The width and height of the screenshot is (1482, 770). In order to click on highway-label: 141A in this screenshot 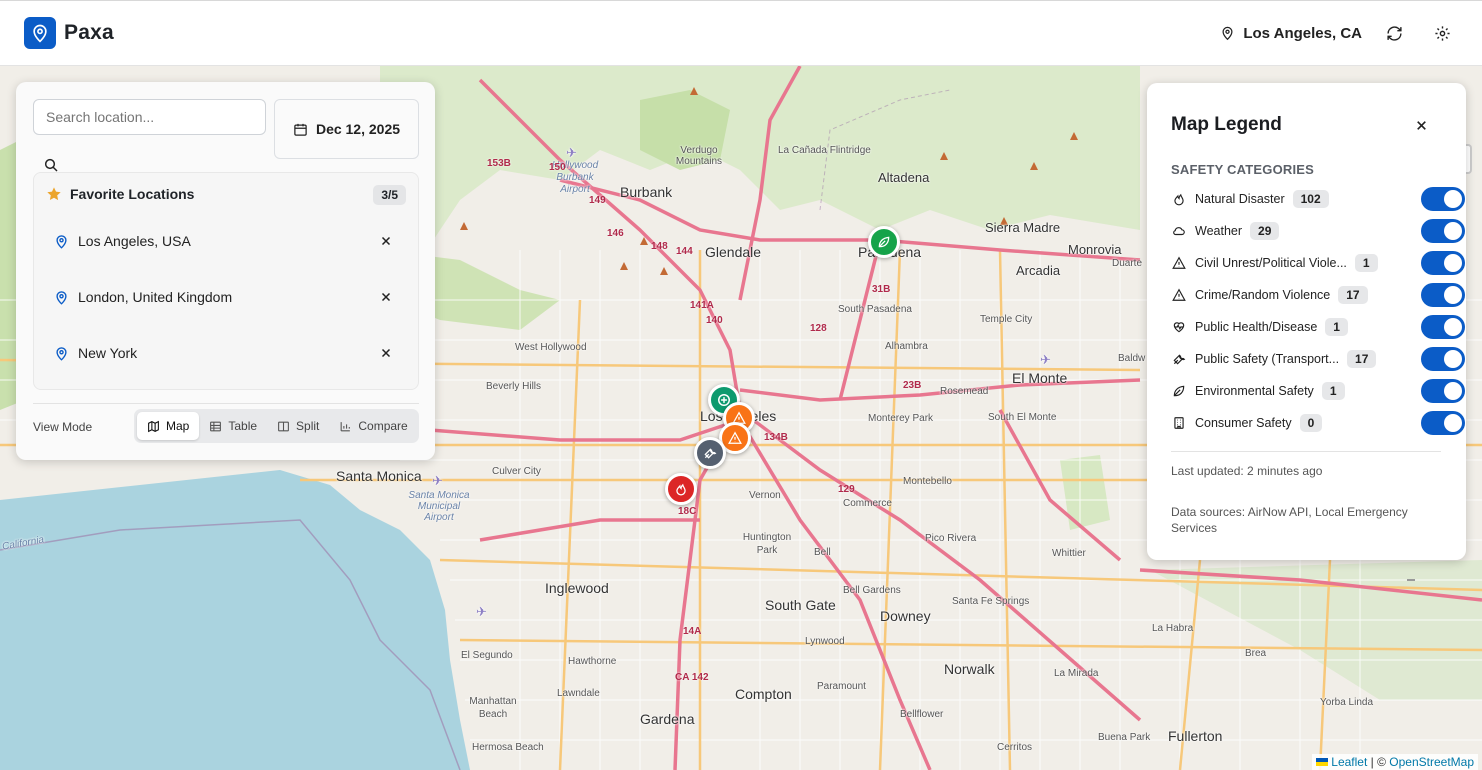, I will do `click(702, 305)`.